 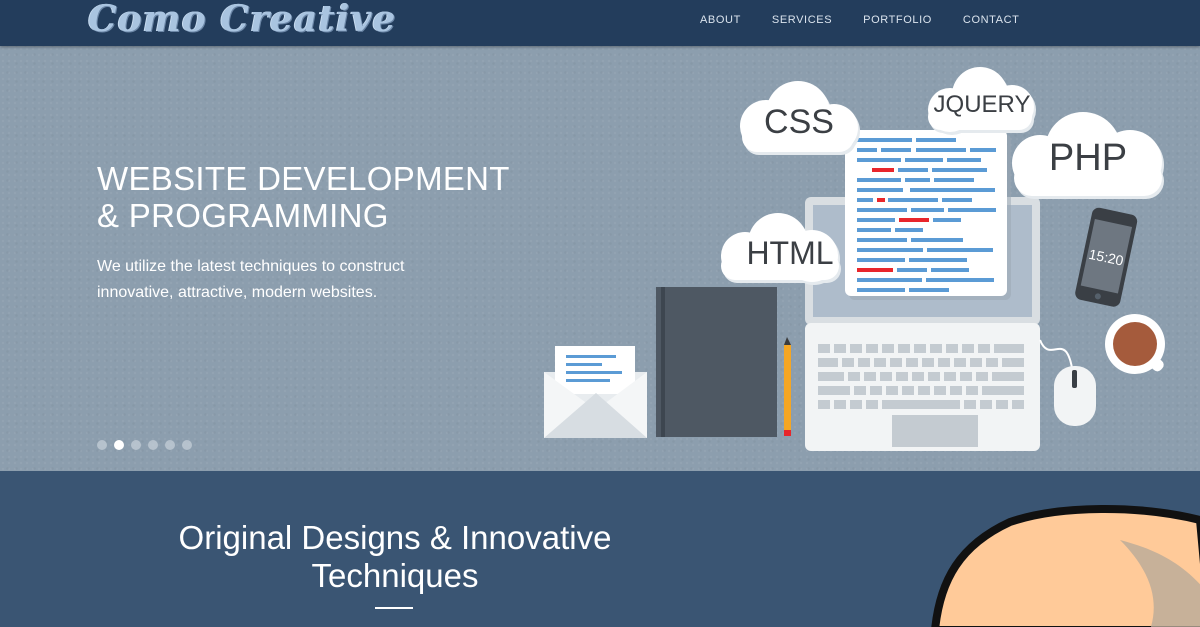 What do you see at coordinates (928, 215) in the screenshot?
I see `code-document-icon` at bounding box center [928, 215].